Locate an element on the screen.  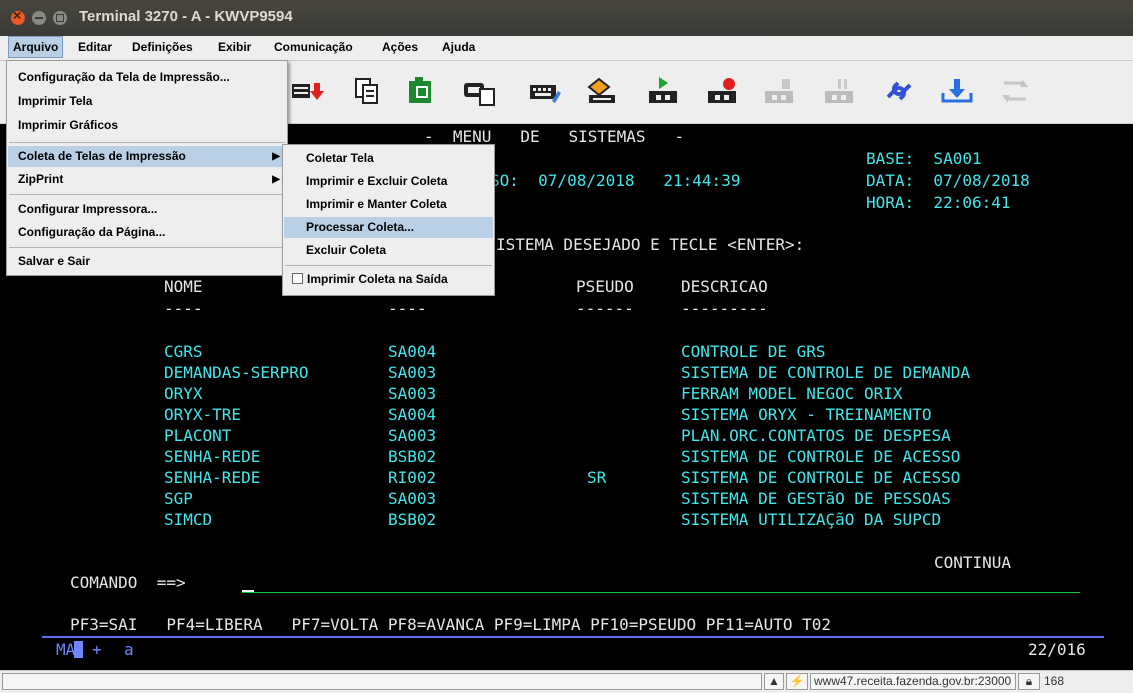
window-titlebar: Terminal 3270 - A - KWVP9594 is located at coordinates (566, 18).